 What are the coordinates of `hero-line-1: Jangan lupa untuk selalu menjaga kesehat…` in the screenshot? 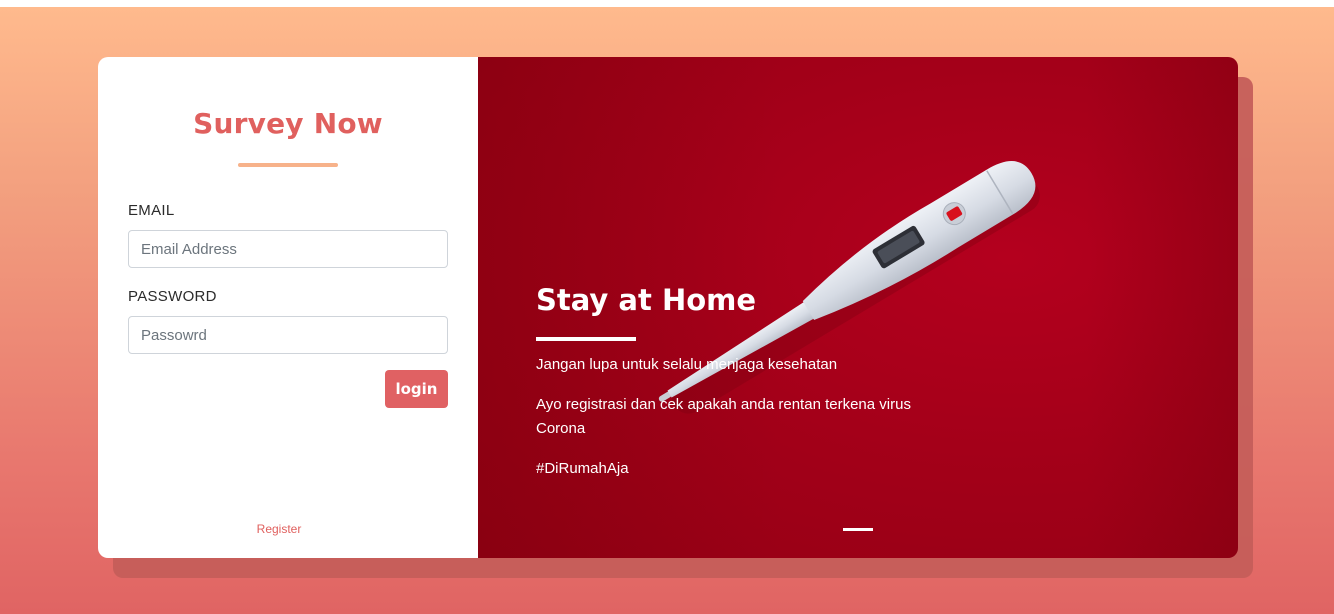 It's located at (687, 364).